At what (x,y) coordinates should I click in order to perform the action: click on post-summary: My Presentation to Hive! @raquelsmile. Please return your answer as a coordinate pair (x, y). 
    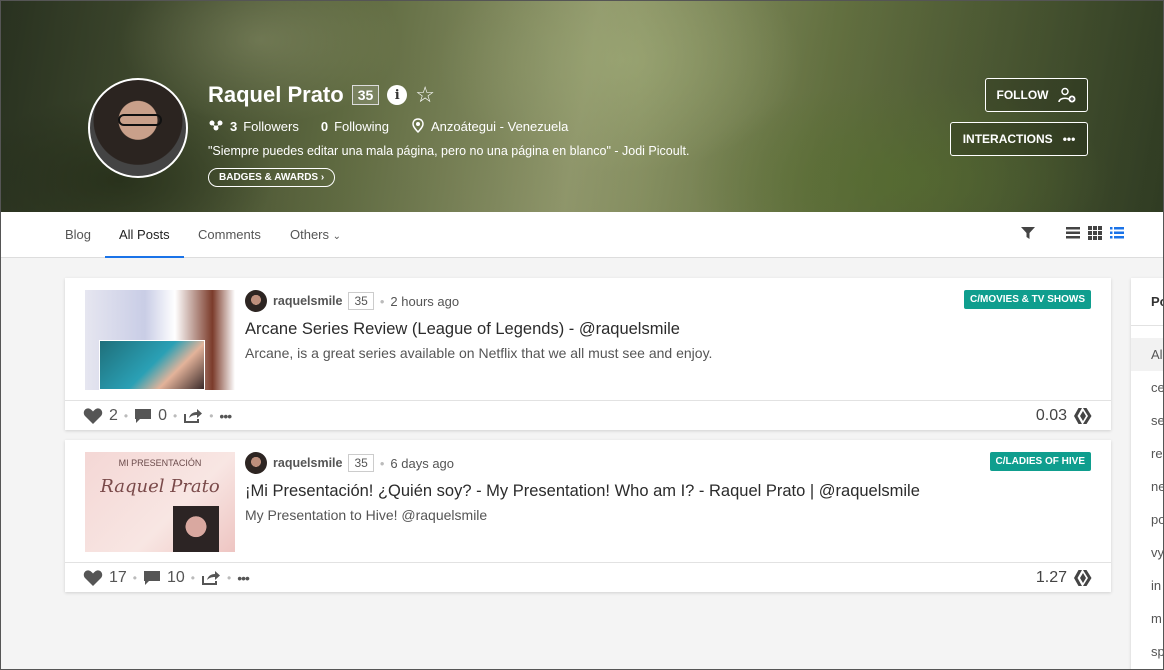
    Looking at the image, I should click on (366, 515).